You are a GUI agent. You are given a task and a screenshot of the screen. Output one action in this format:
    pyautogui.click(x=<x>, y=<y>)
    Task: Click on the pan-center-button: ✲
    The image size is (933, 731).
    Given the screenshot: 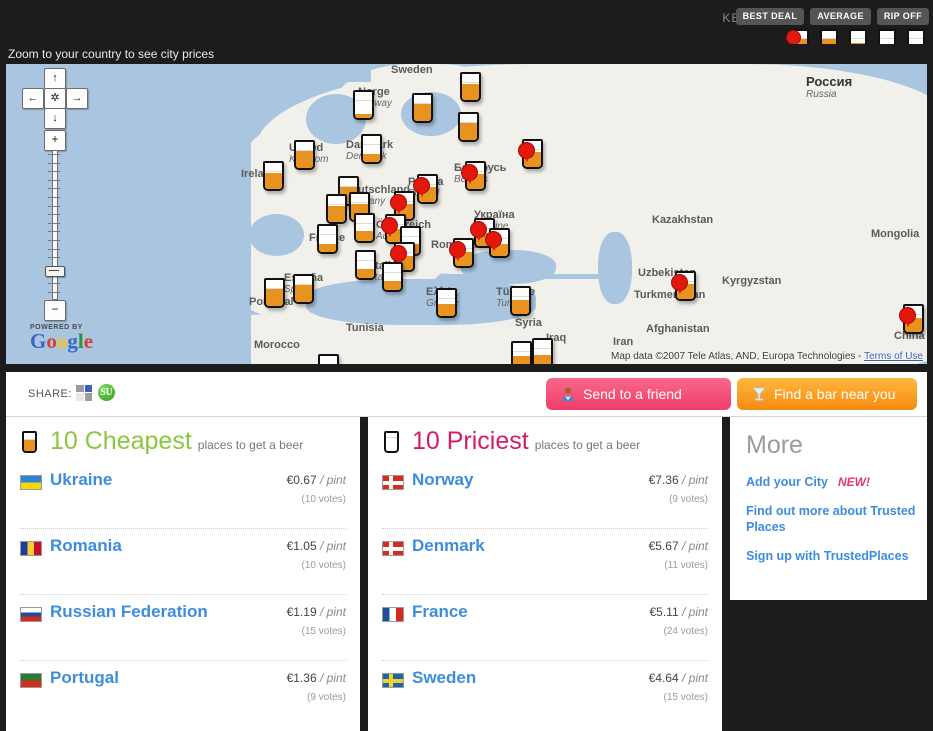 What is the action you would take?
    pyautogui.click(x=55, y=98)
    